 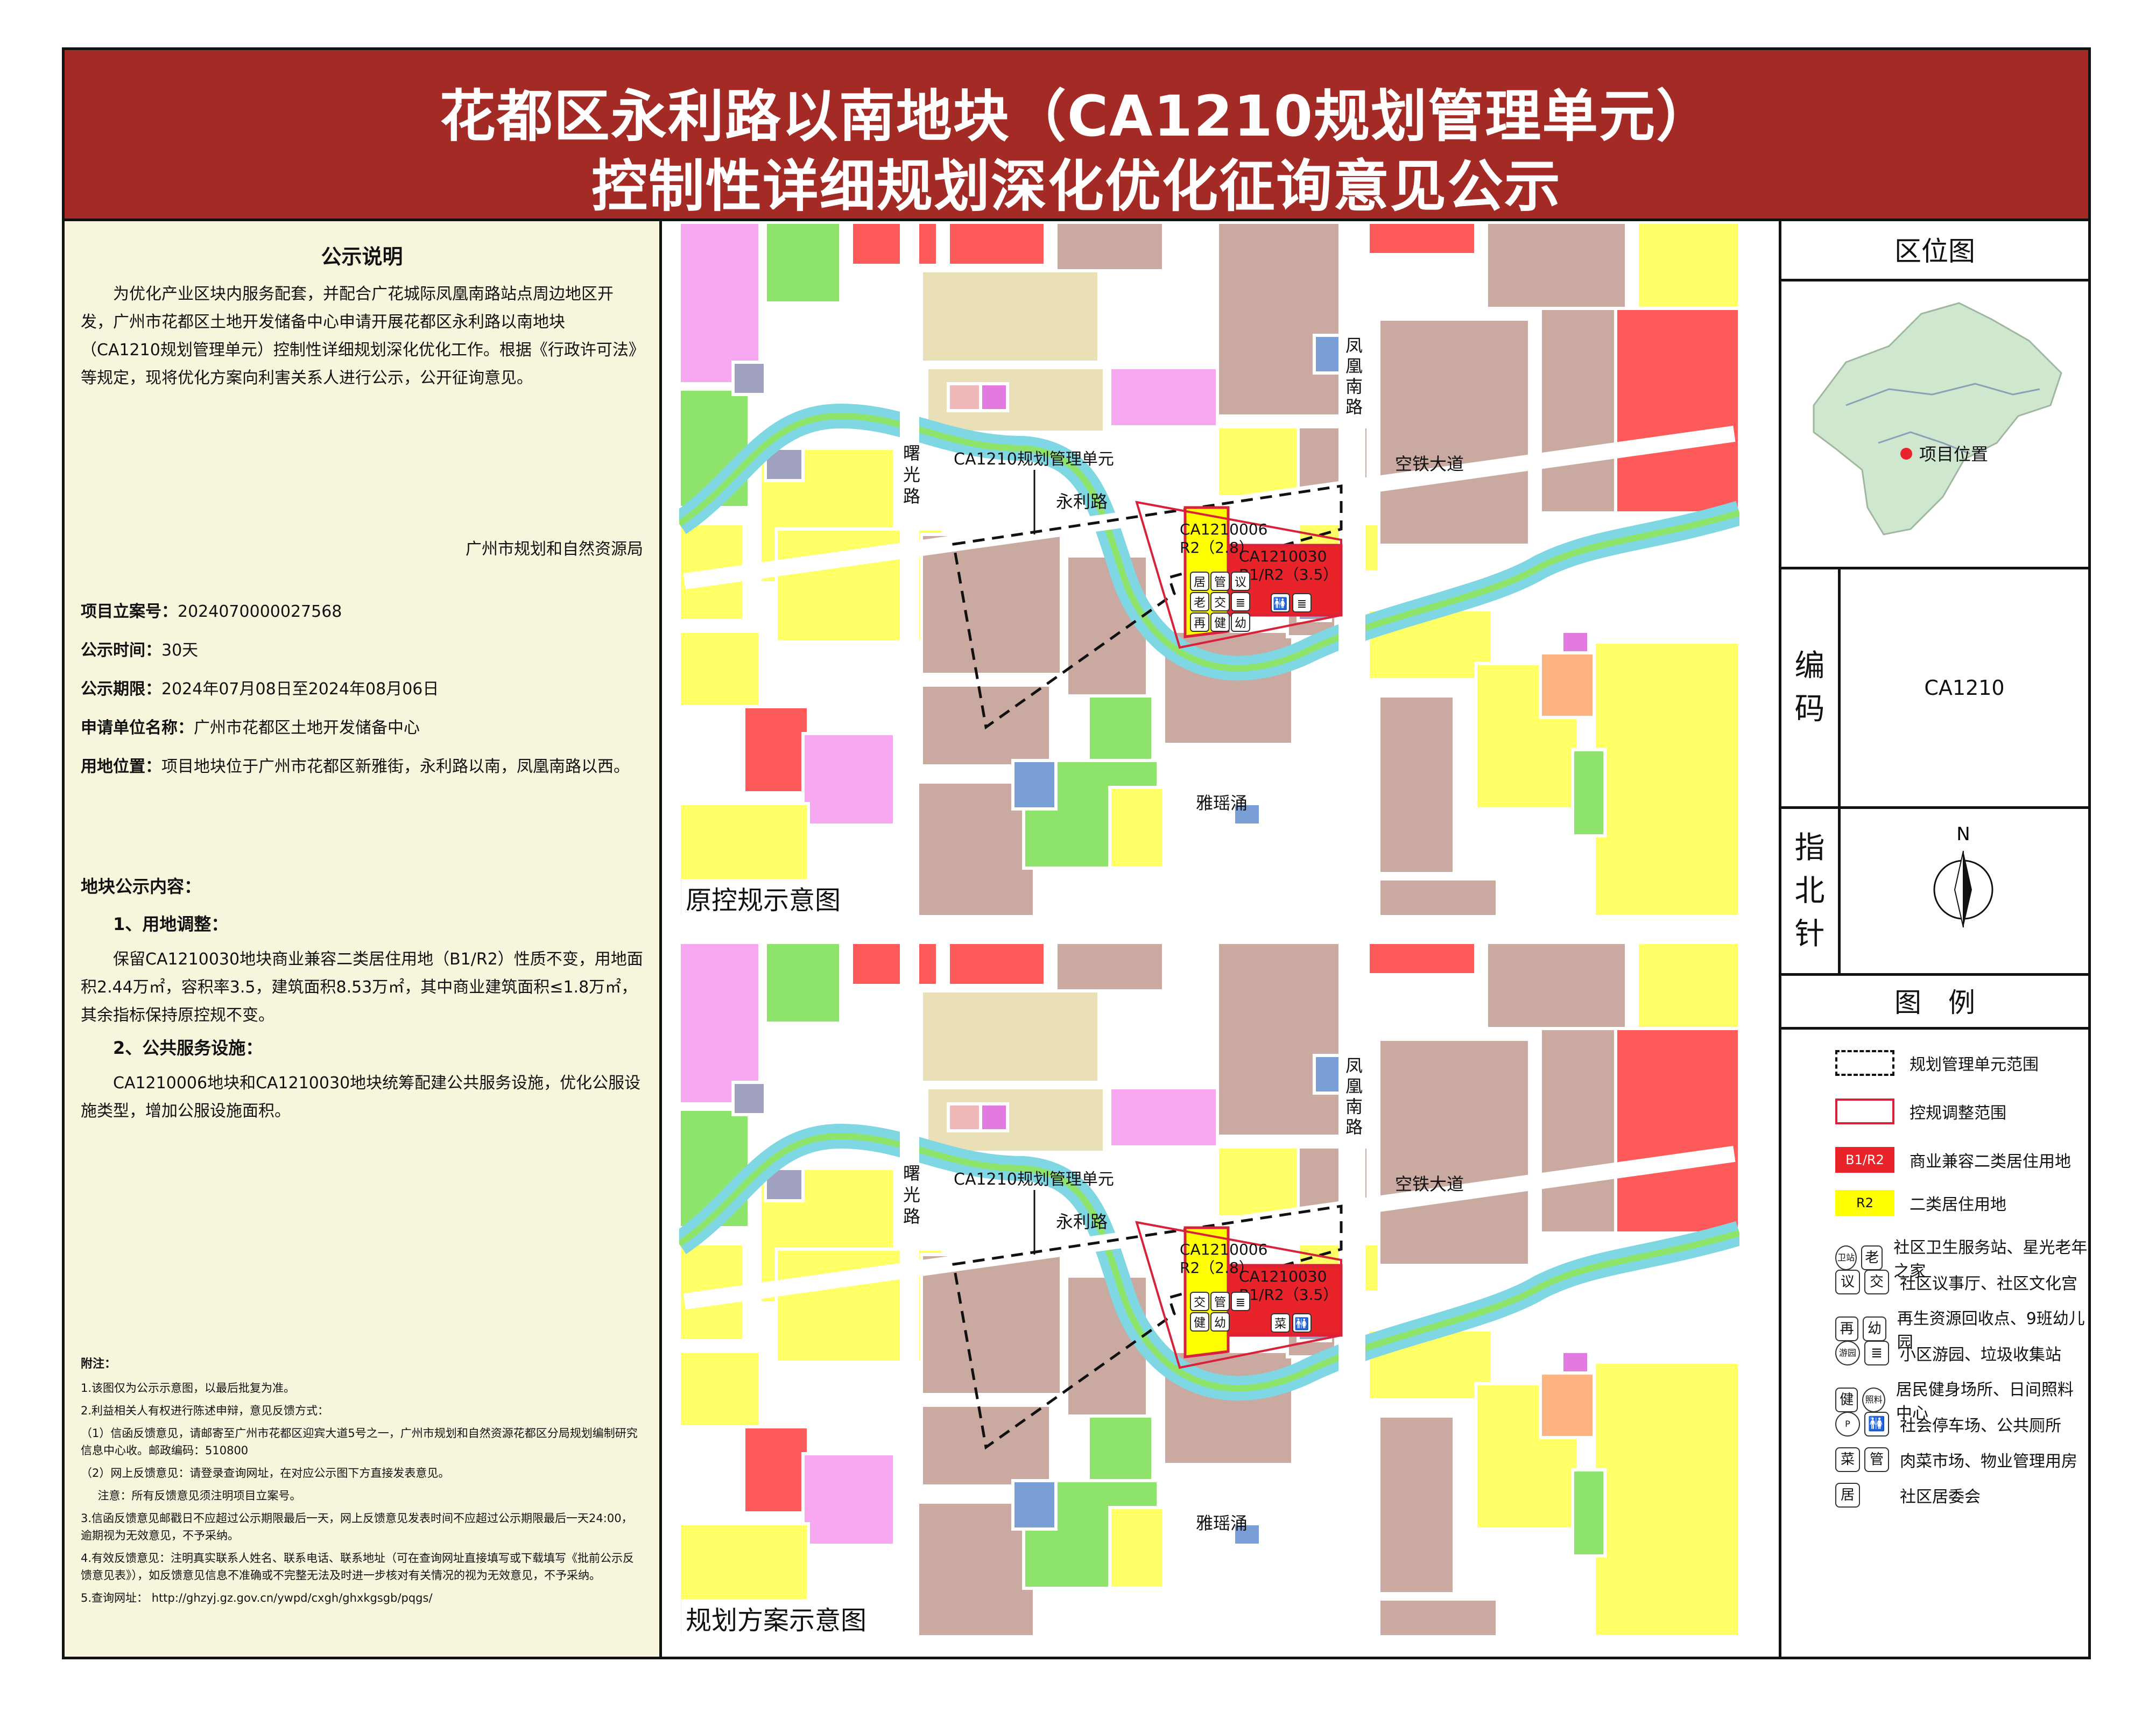 What do you see at coordinates (776, 1618) in the screenshot?
I see `planned-scheme-caption: 规划方案示意图` at bounding box center [776, 1618].